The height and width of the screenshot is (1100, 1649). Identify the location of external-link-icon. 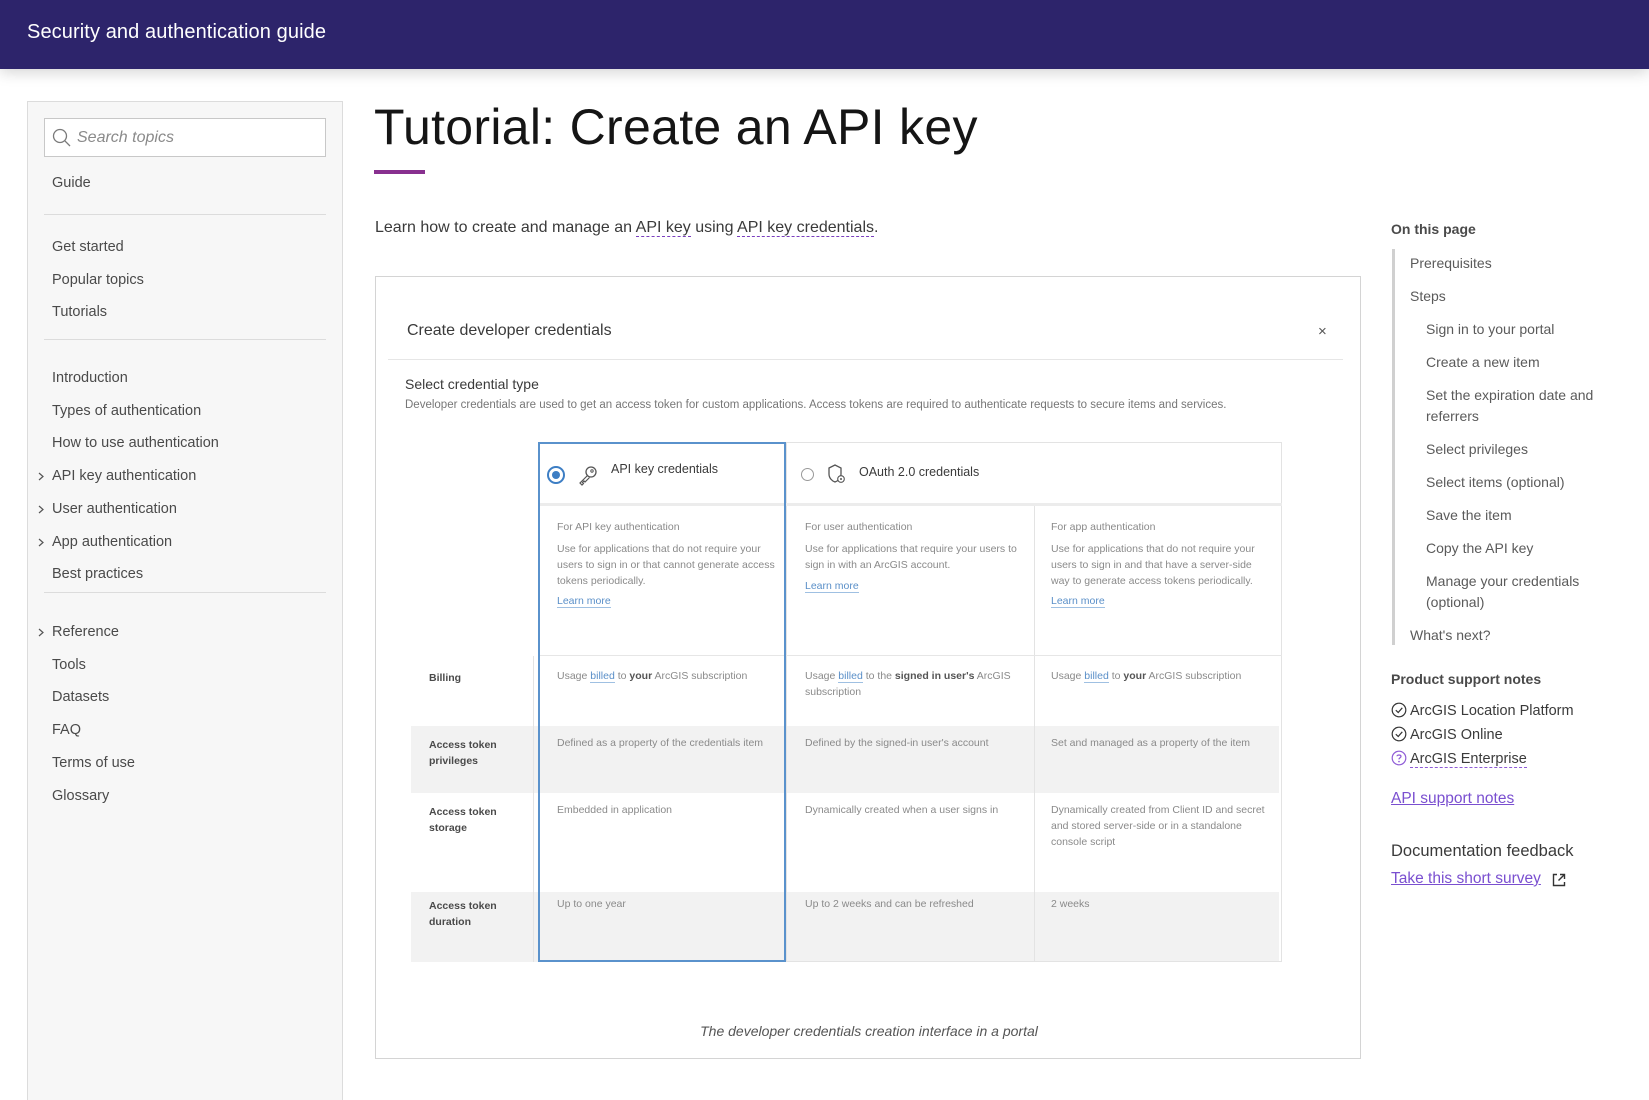
(1559, 880).